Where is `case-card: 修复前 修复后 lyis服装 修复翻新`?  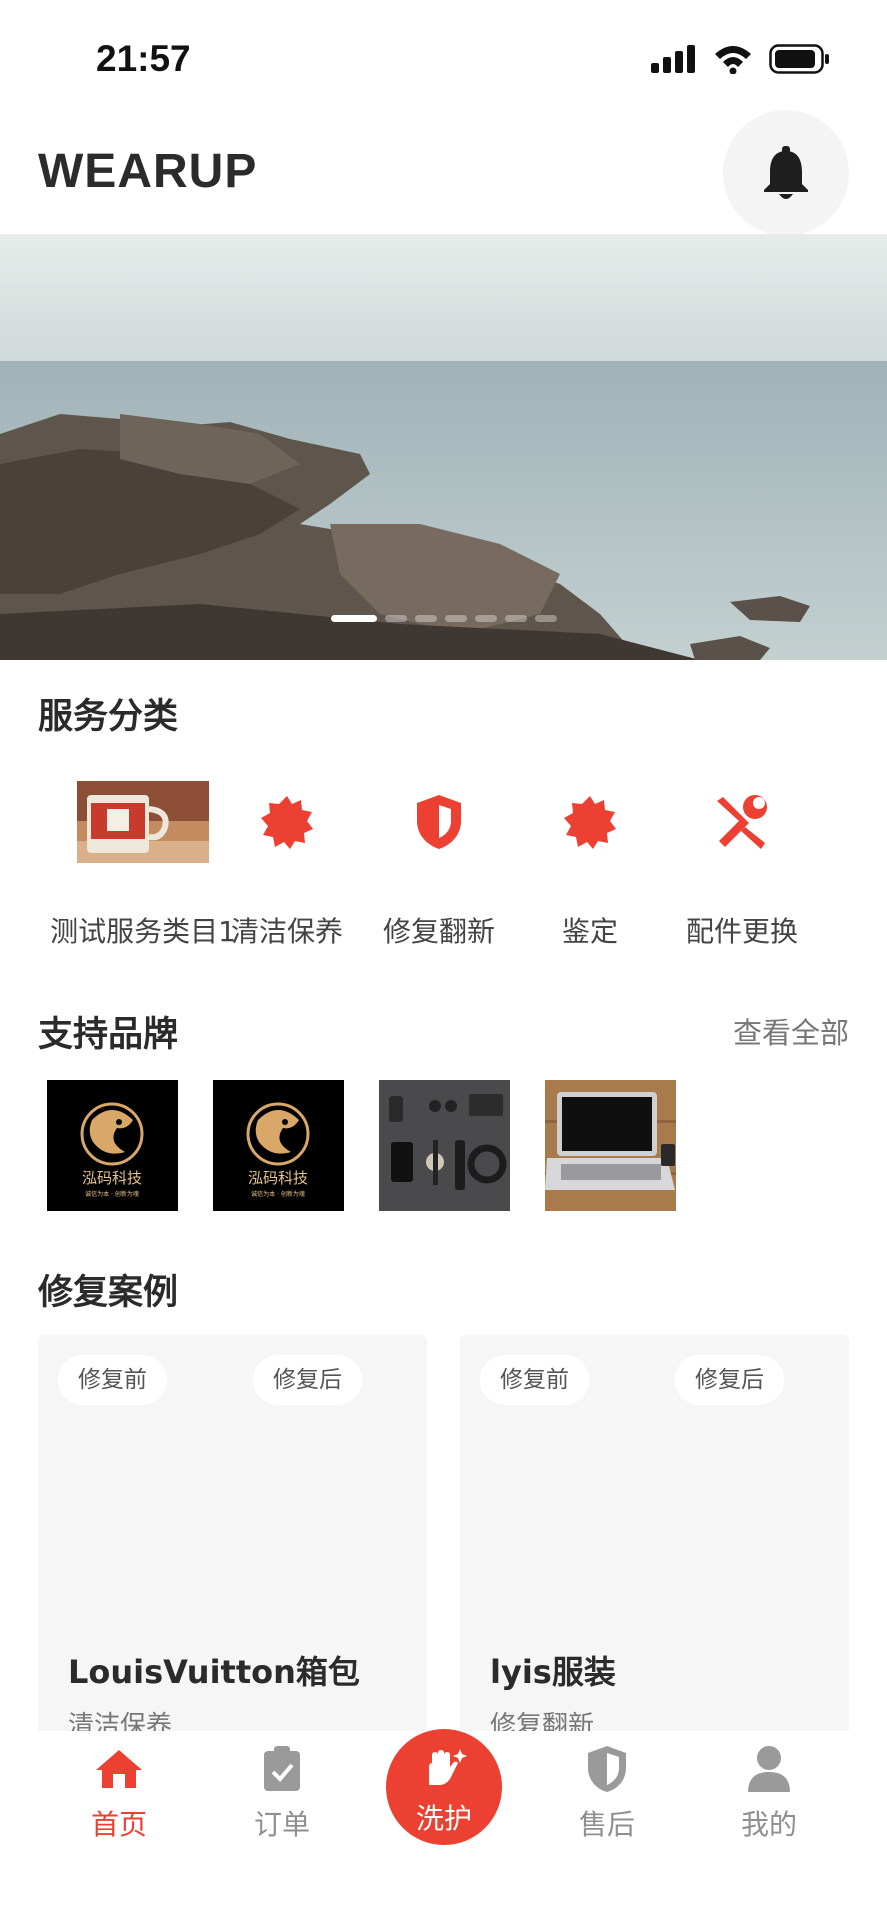
case-card: 修复前 修复后 lyis服装 修复翻新 is located at coordinates (654, 1535).